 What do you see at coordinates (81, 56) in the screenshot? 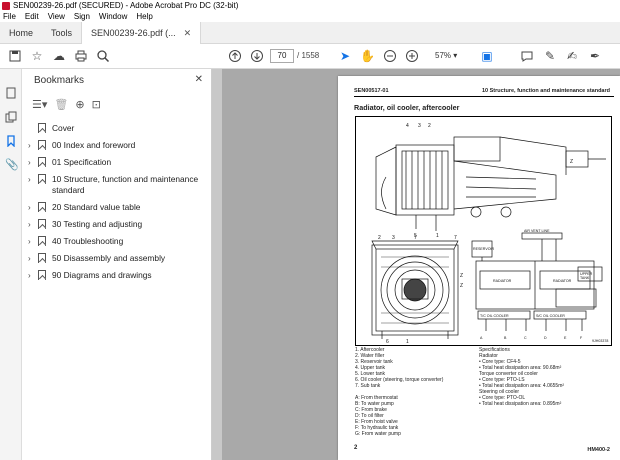
I see `print-icon` at bounding box center [81, 56].